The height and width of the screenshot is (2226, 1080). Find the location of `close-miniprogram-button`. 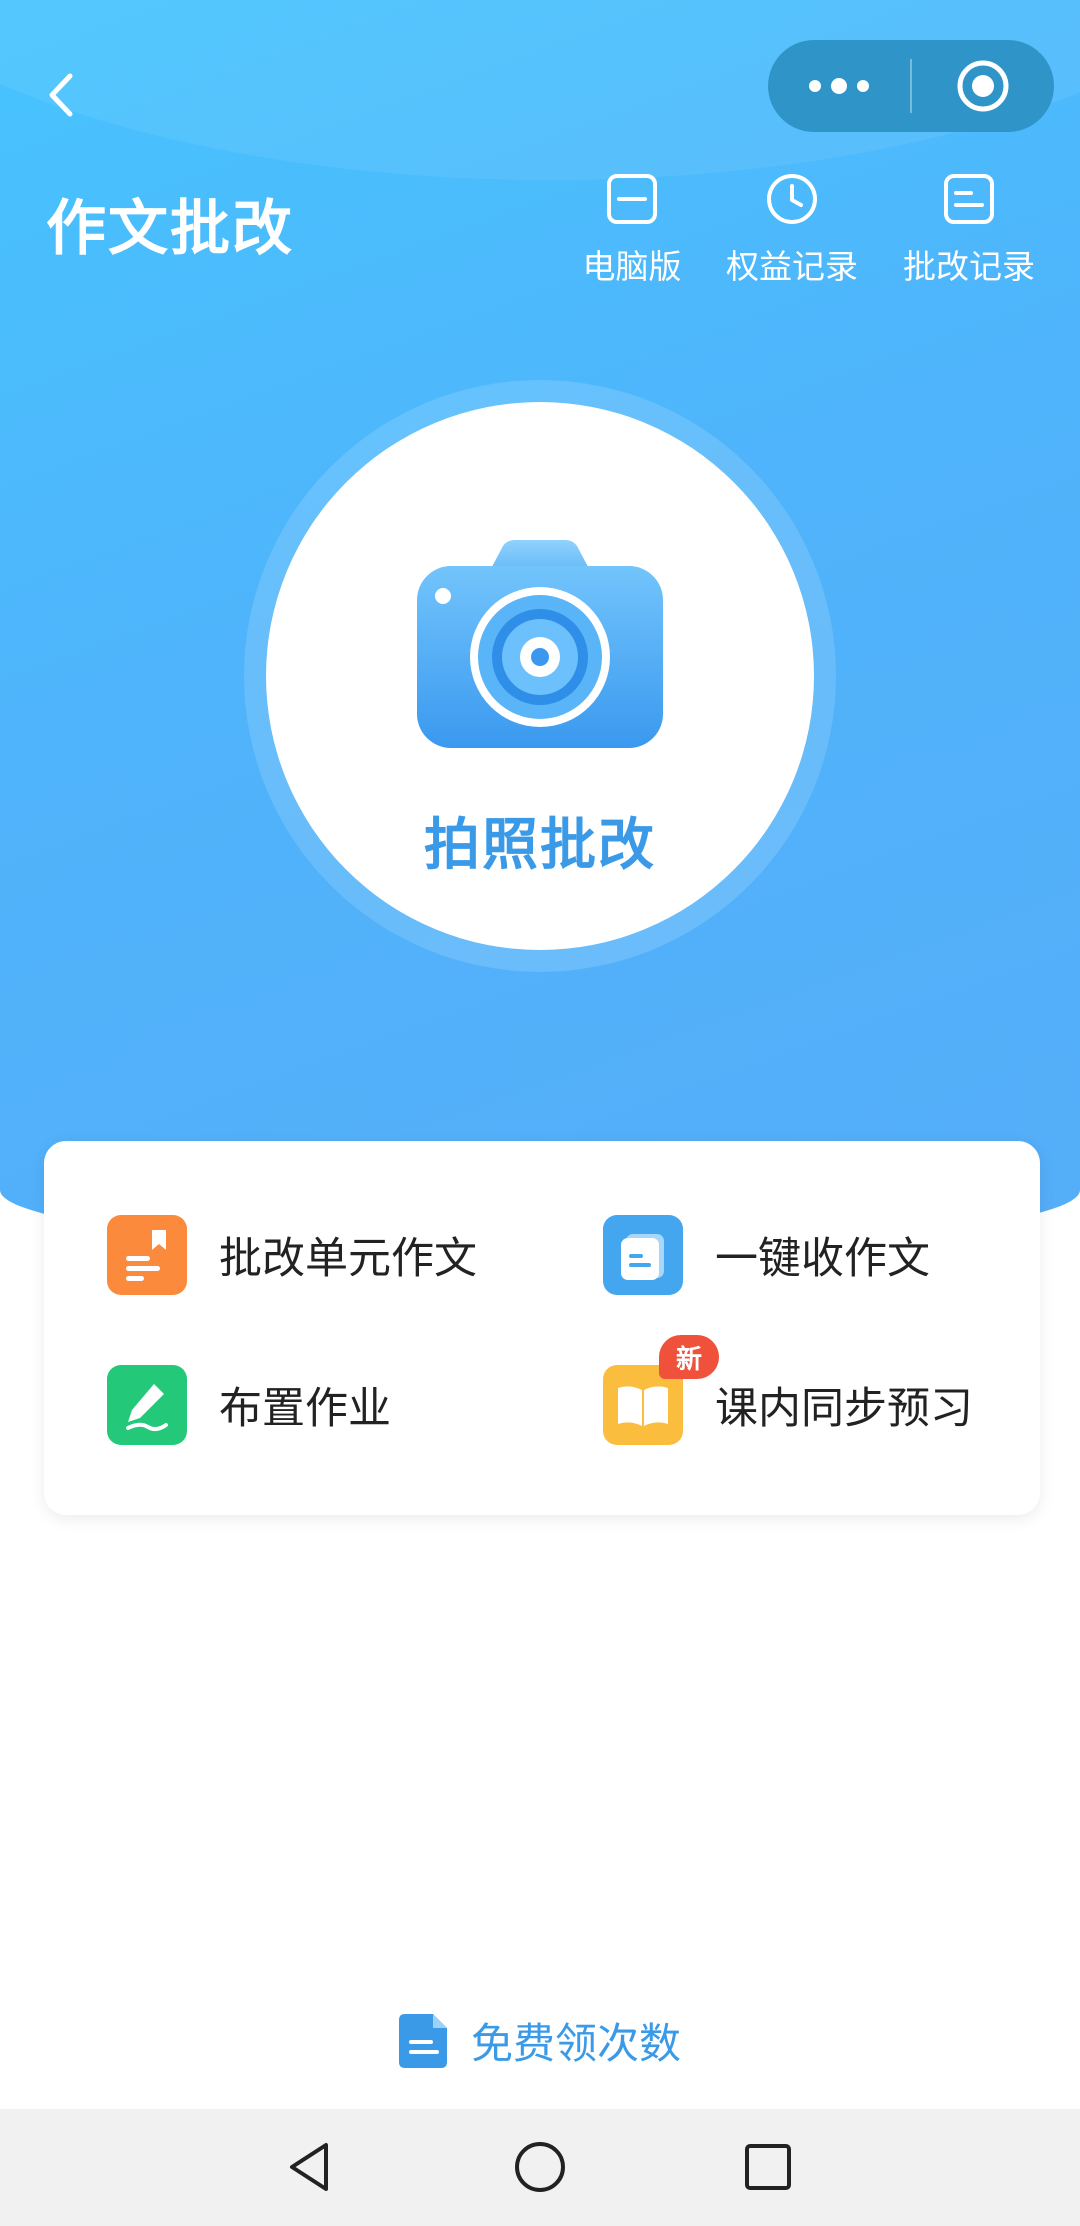

close-miniprogram-button is located at coordinates (983, 86).